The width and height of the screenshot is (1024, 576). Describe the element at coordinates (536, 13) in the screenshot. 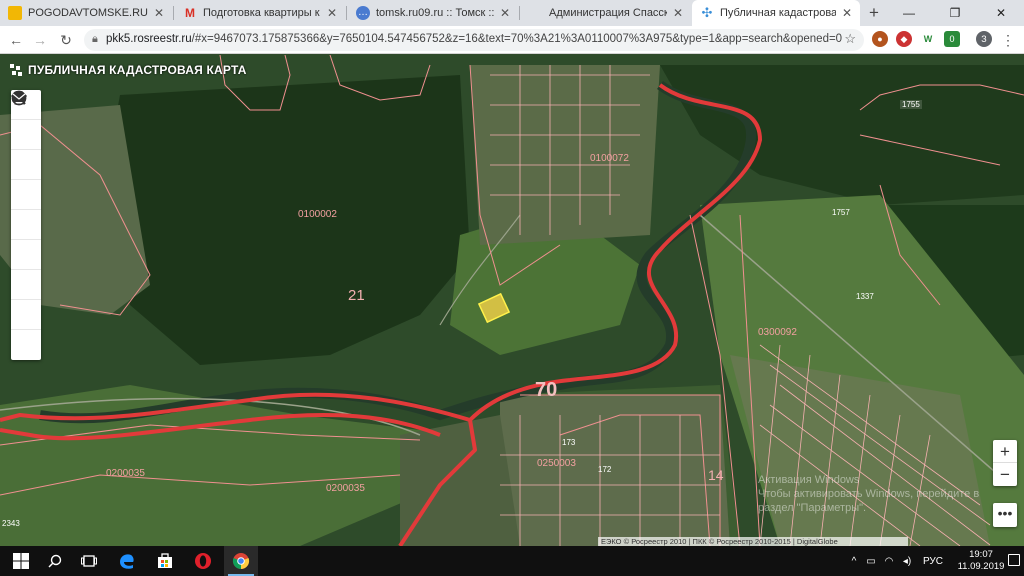

I see `blank-page-icon` at that location.